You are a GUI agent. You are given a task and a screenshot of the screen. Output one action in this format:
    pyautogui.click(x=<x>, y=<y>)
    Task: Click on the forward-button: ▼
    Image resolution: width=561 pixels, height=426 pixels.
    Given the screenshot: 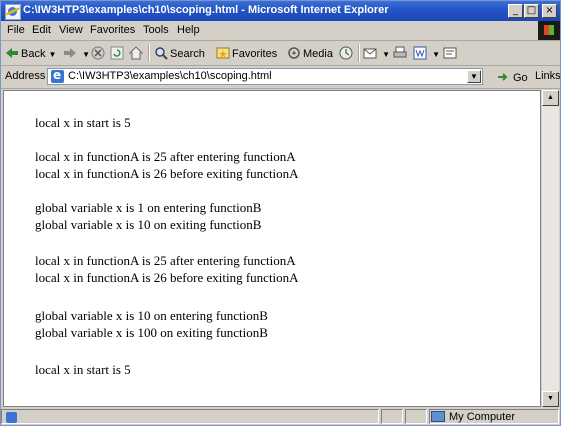 What is the action you would take?
    pyautogui.click(x=76, y=53)
    